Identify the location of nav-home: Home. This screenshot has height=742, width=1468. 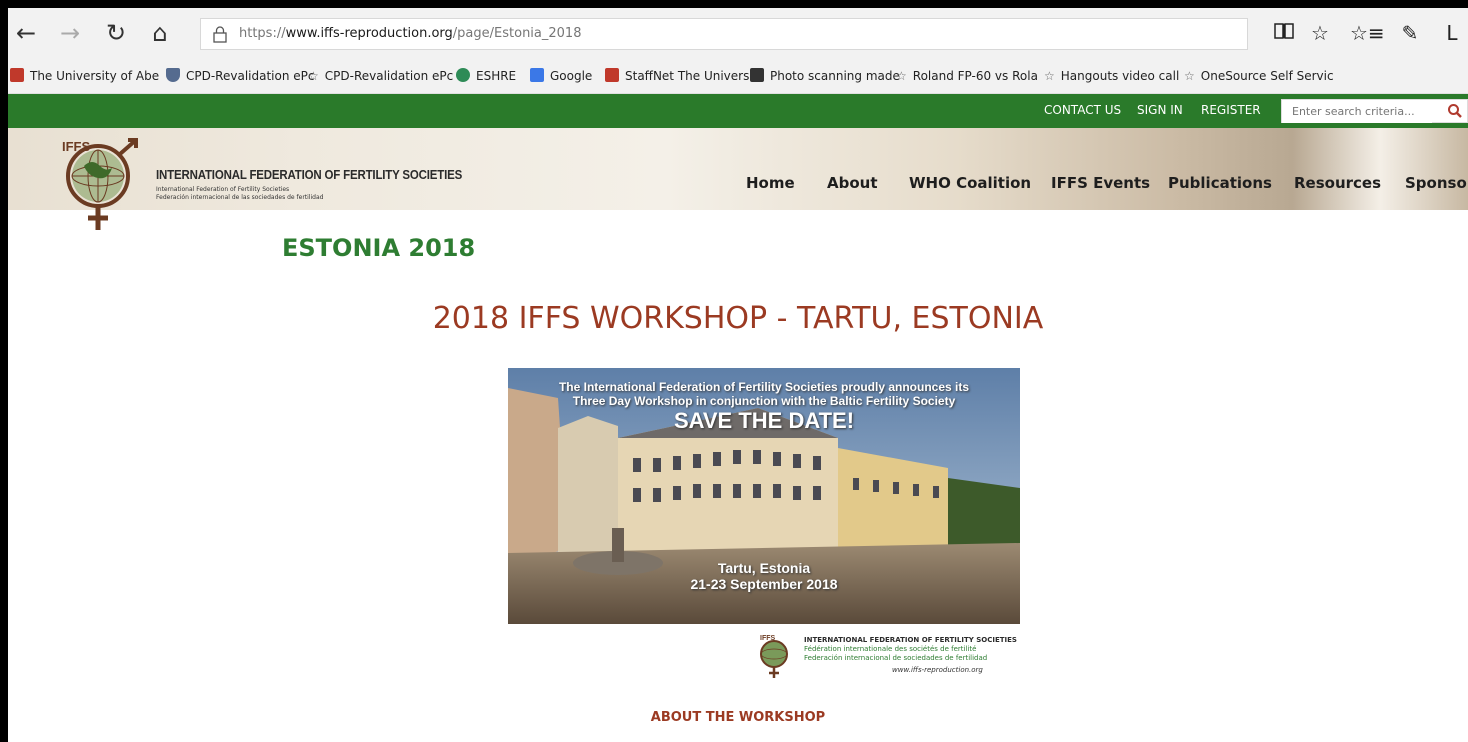
(770, 183).